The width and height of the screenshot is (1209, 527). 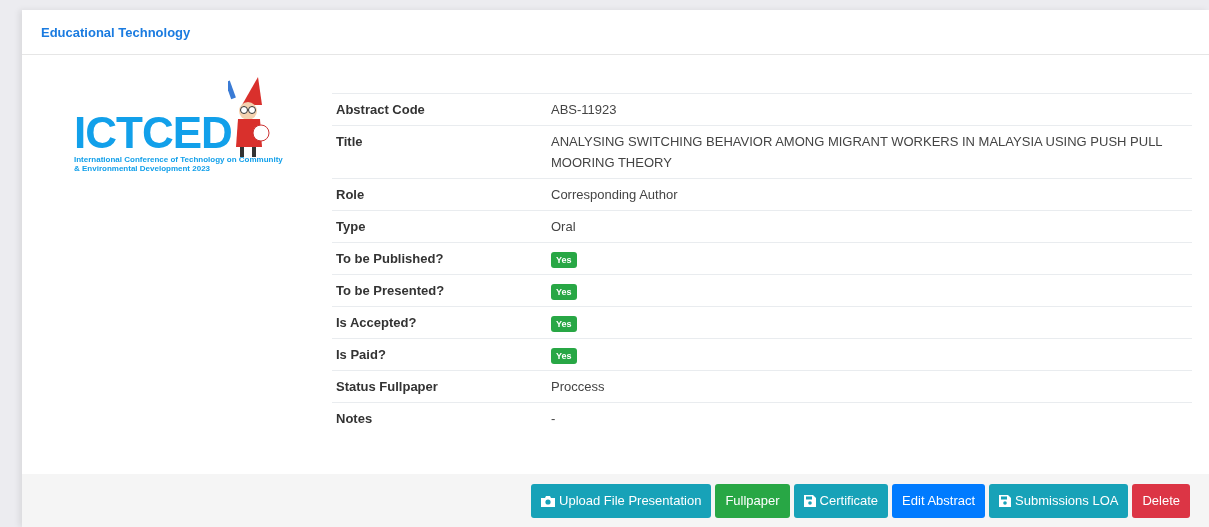 I want to click on field-label: To be Published?, so click(x=439, y=258).